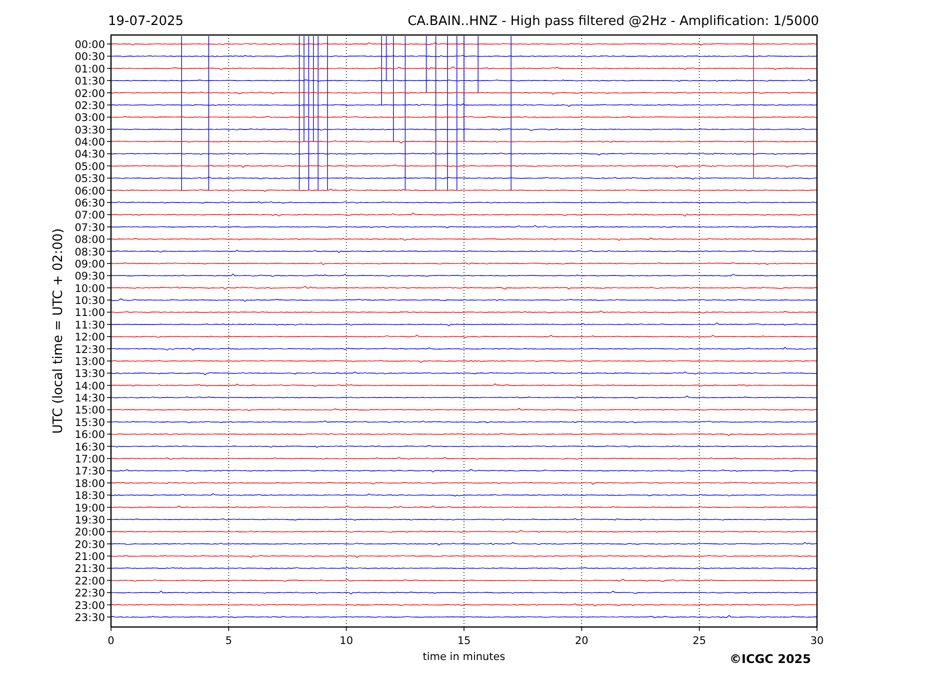 The width and height of the screenshot is (927, 696). I want to click on tick-label: 08:00, so click(89, 240).